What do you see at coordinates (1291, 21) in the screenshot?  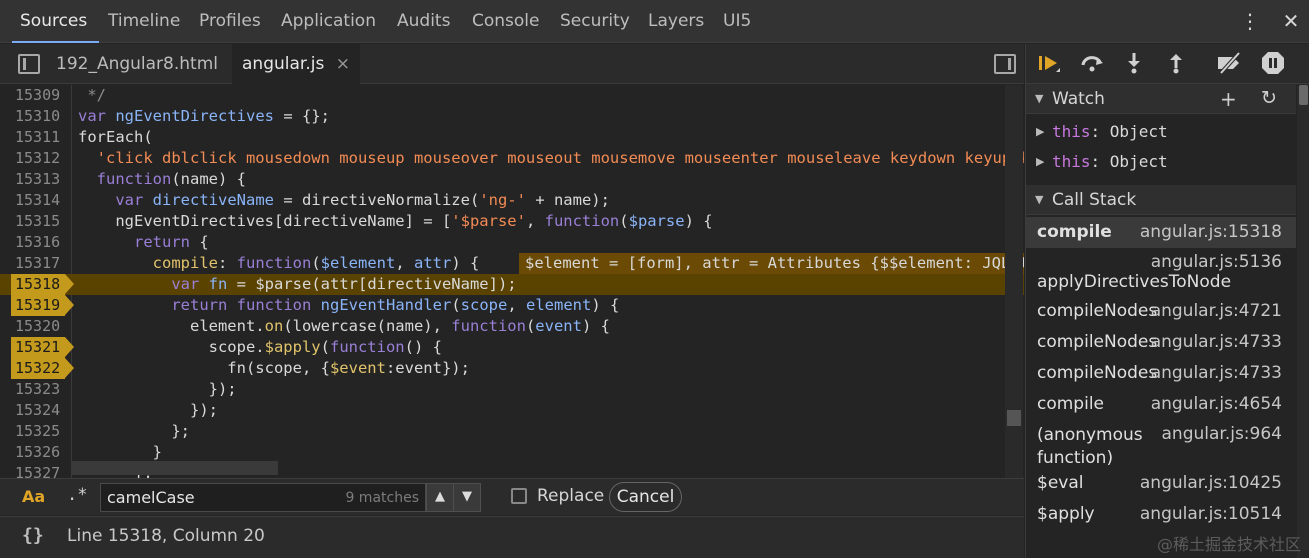 I see `close-icon: ✕` at bounding box center [1291, 21].